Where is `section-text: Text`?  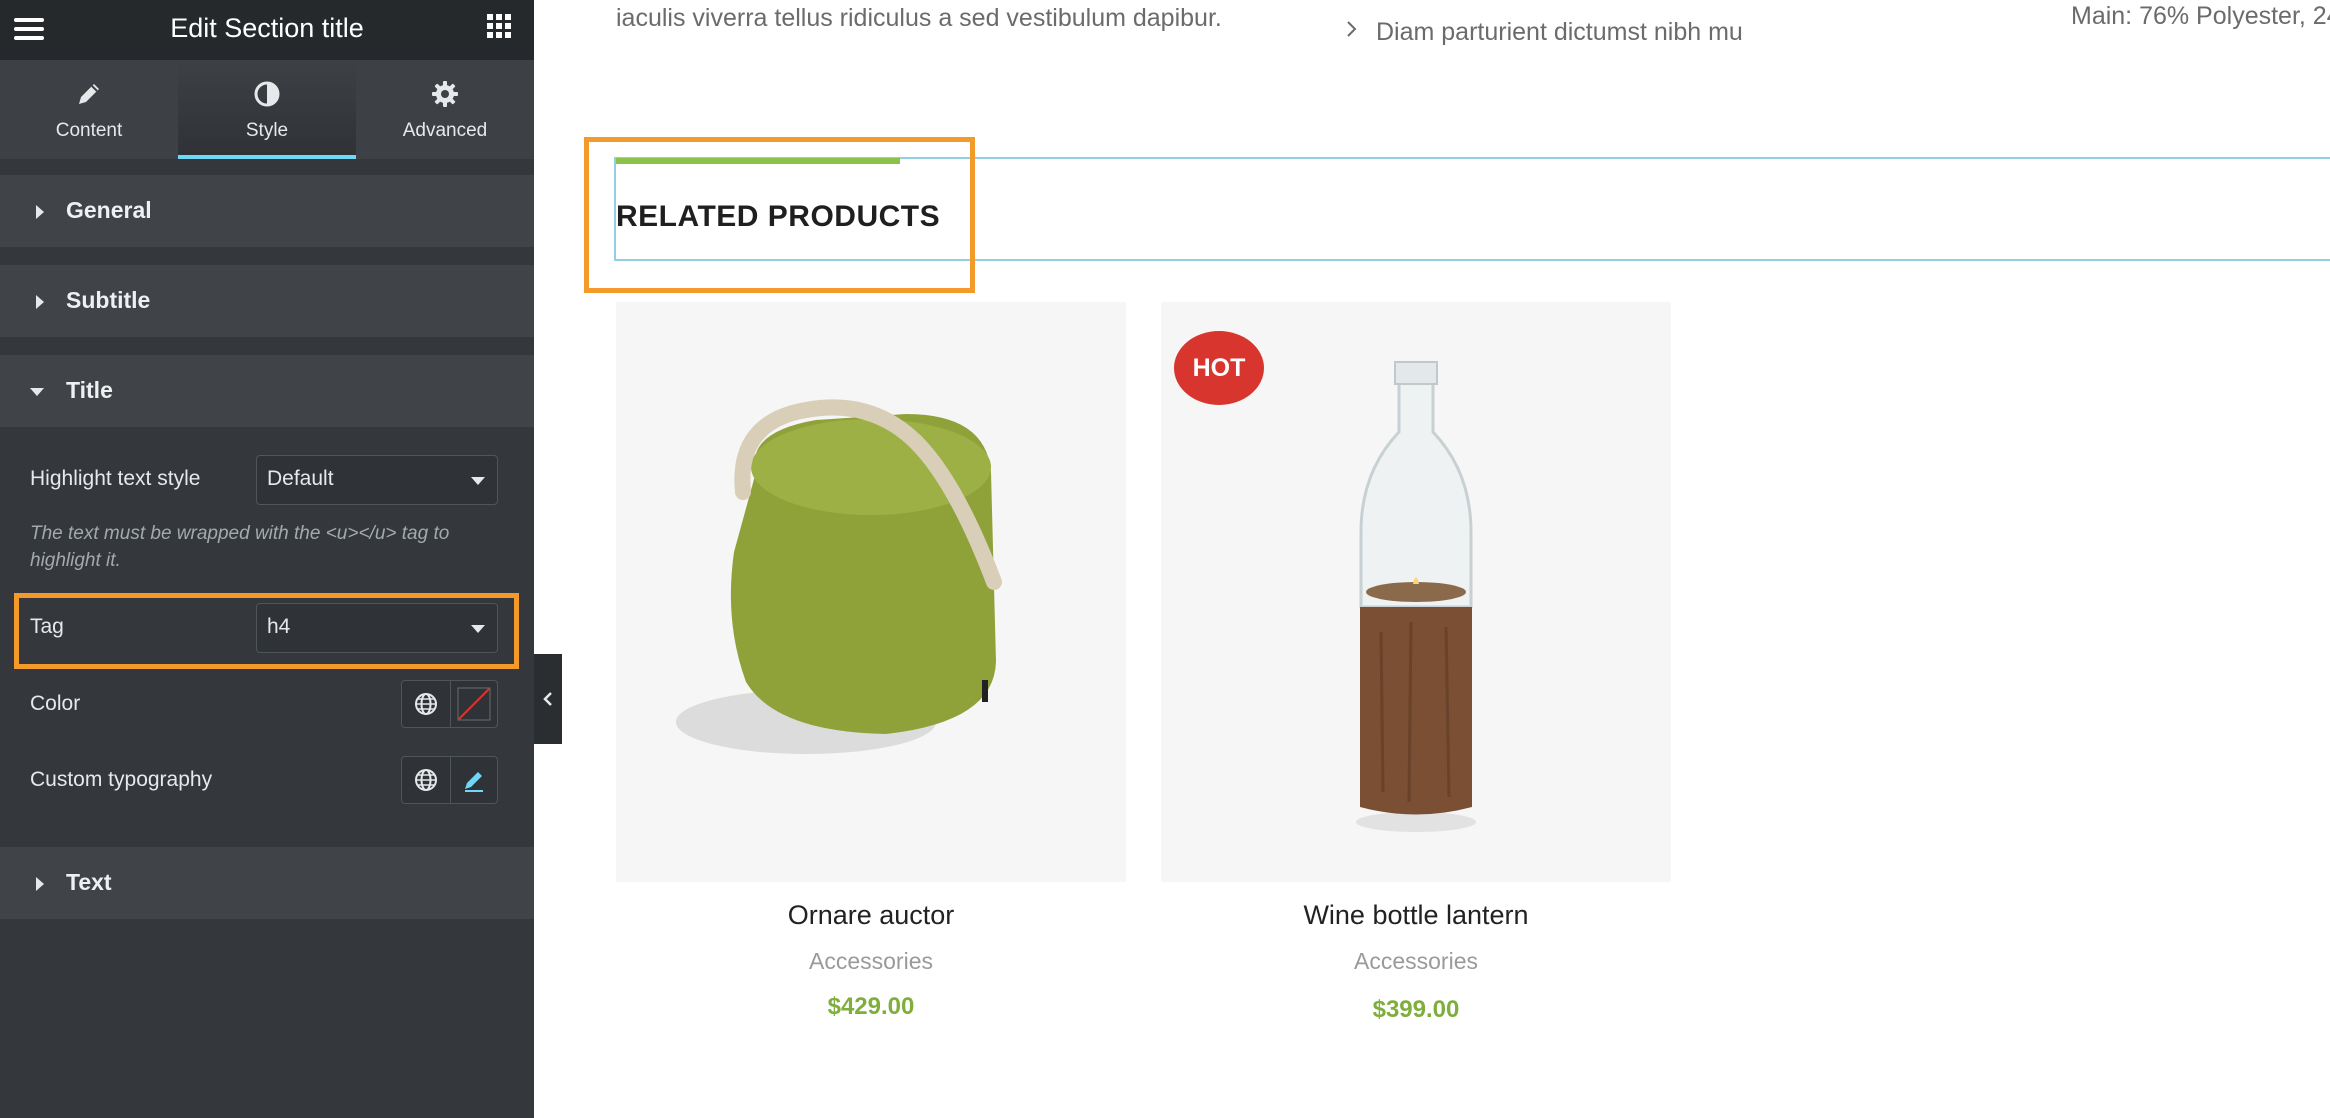 section-text: Text is located at coordinates (267, 883).